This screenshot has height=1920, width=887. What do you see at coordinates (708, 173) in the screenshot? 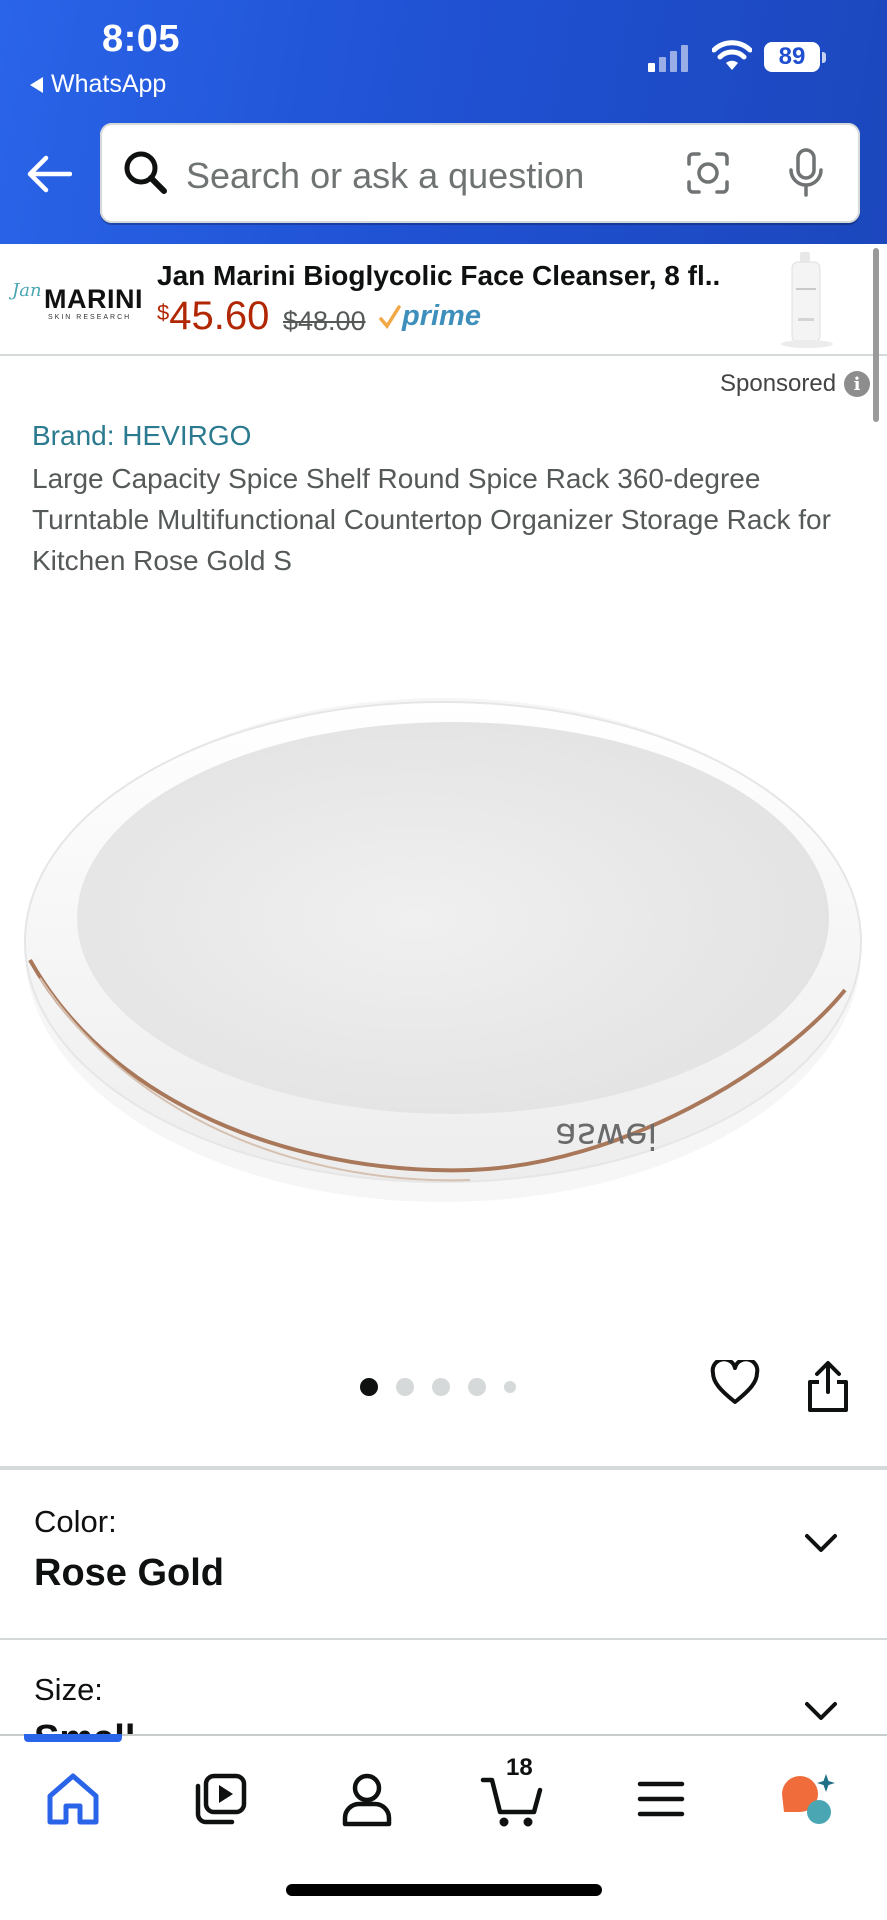
I see `camera-lens-icon` at bounding box center [708, 173].